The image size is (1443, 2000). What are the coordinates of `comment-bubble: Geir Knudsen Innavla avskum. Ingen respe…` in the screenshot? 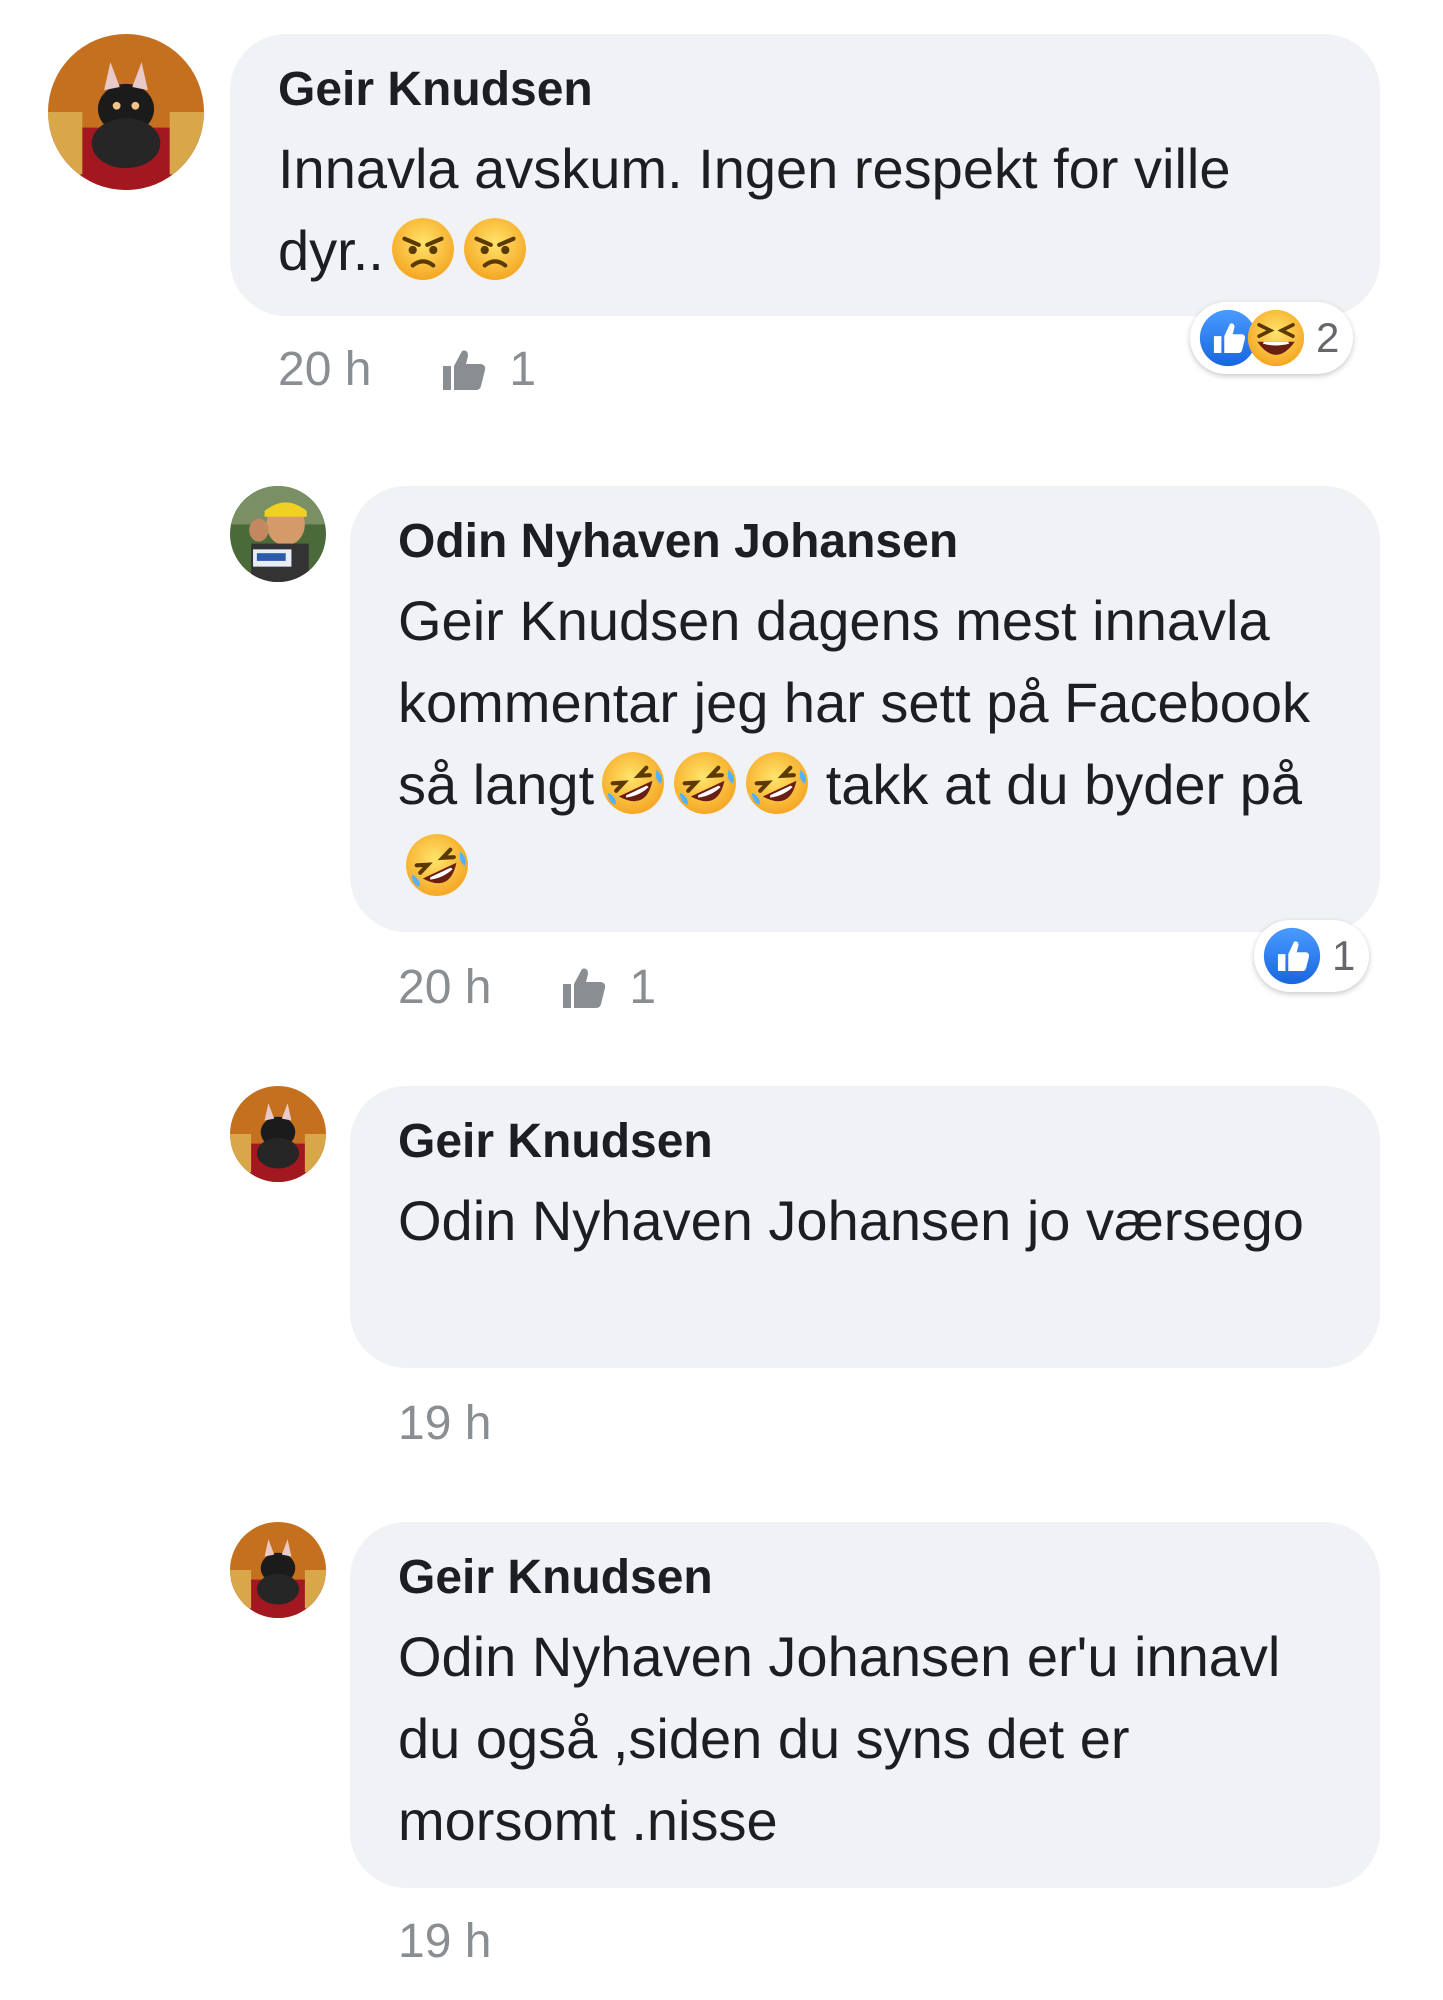 It's located at (805, 175).